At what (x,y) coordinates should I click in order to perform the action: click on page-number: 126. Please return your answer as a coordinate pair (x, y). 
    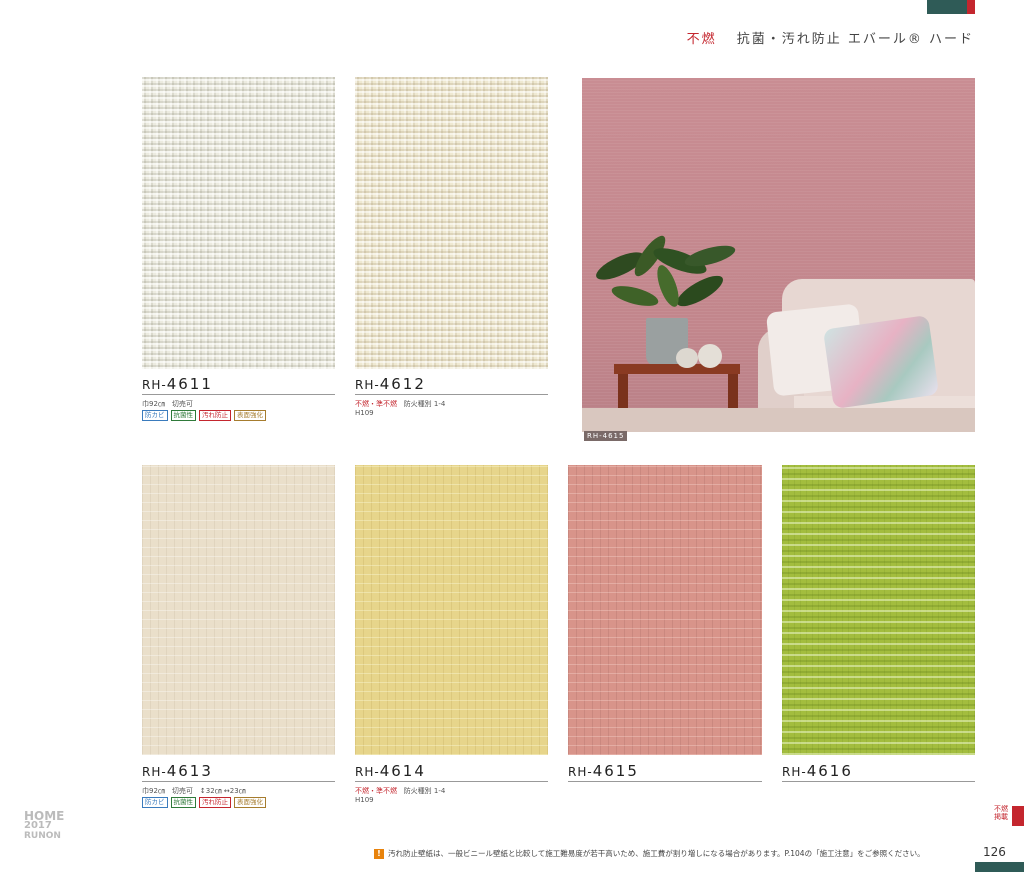
    Looking at the image, I should click on (994, 852).